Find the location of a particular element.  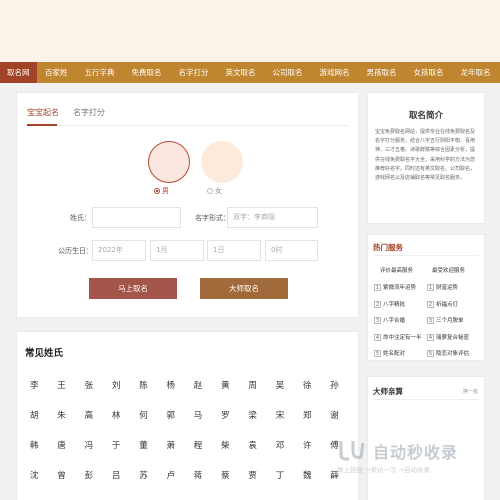

surname-link: 赵 is located at coordinates (198, 385).